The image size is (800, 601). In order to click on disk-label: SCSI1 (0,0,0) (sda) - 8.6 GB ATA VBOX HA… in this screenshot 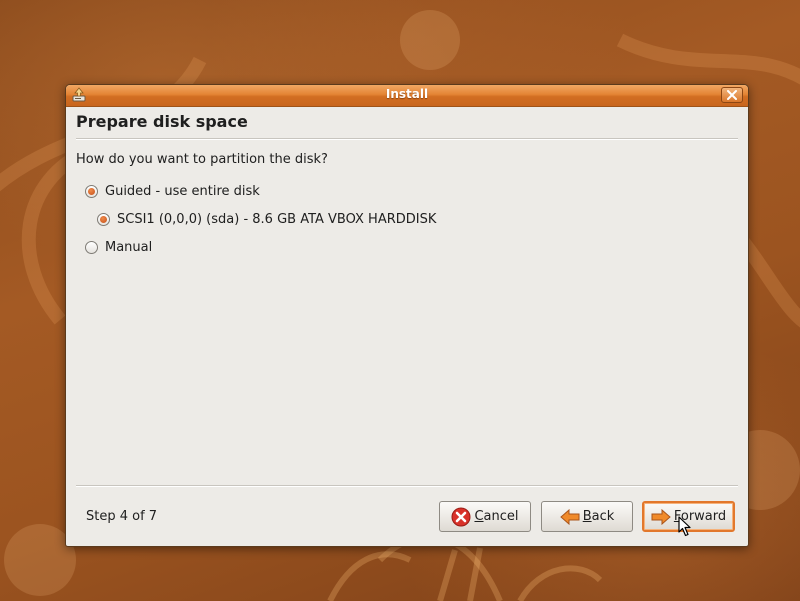, I will do `click(277, 219)`.